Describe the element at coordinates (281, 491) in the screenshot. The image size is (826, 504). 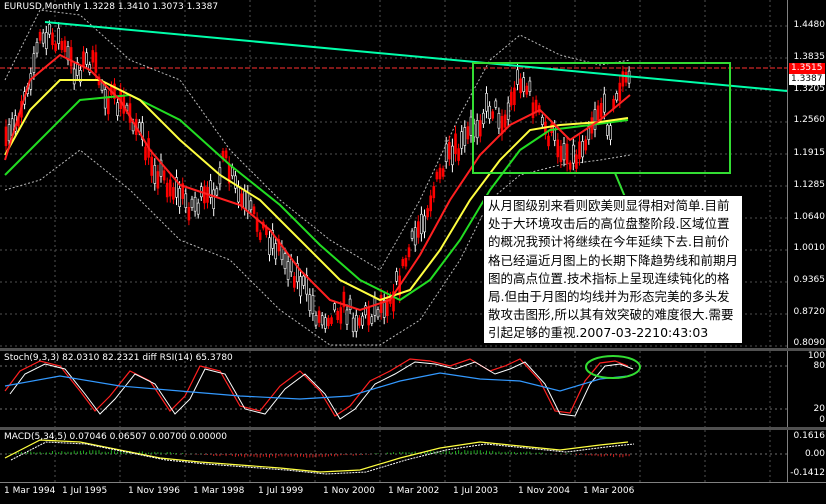
I see `time-tick: 1 Jul 1999` at that location.